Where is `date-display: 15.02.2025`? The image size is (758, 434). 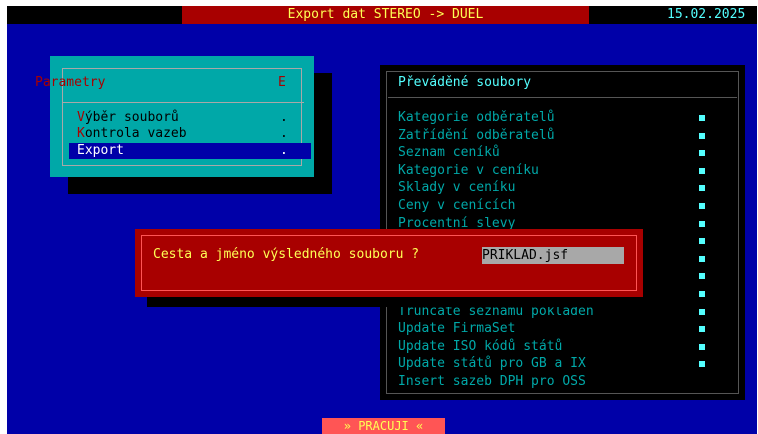 date-display: 15.02.2025 is located at coordinates (706, 14).